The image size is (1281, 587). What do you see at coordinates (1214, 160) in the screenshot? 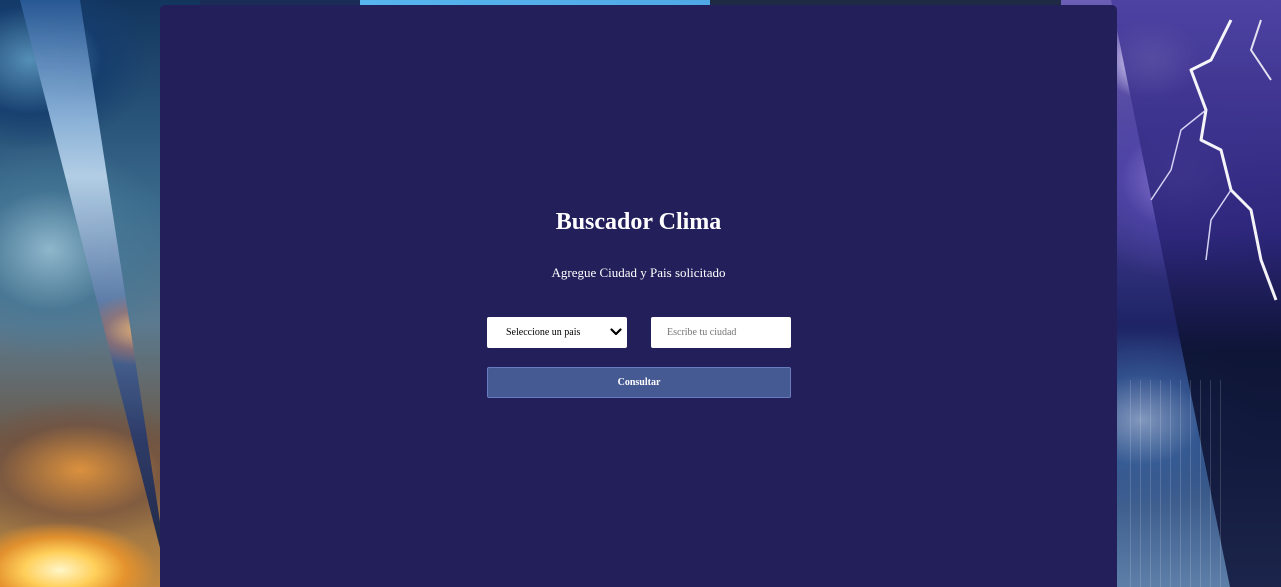
I see `lightning-bolt` at bounding box center [1214, 160].